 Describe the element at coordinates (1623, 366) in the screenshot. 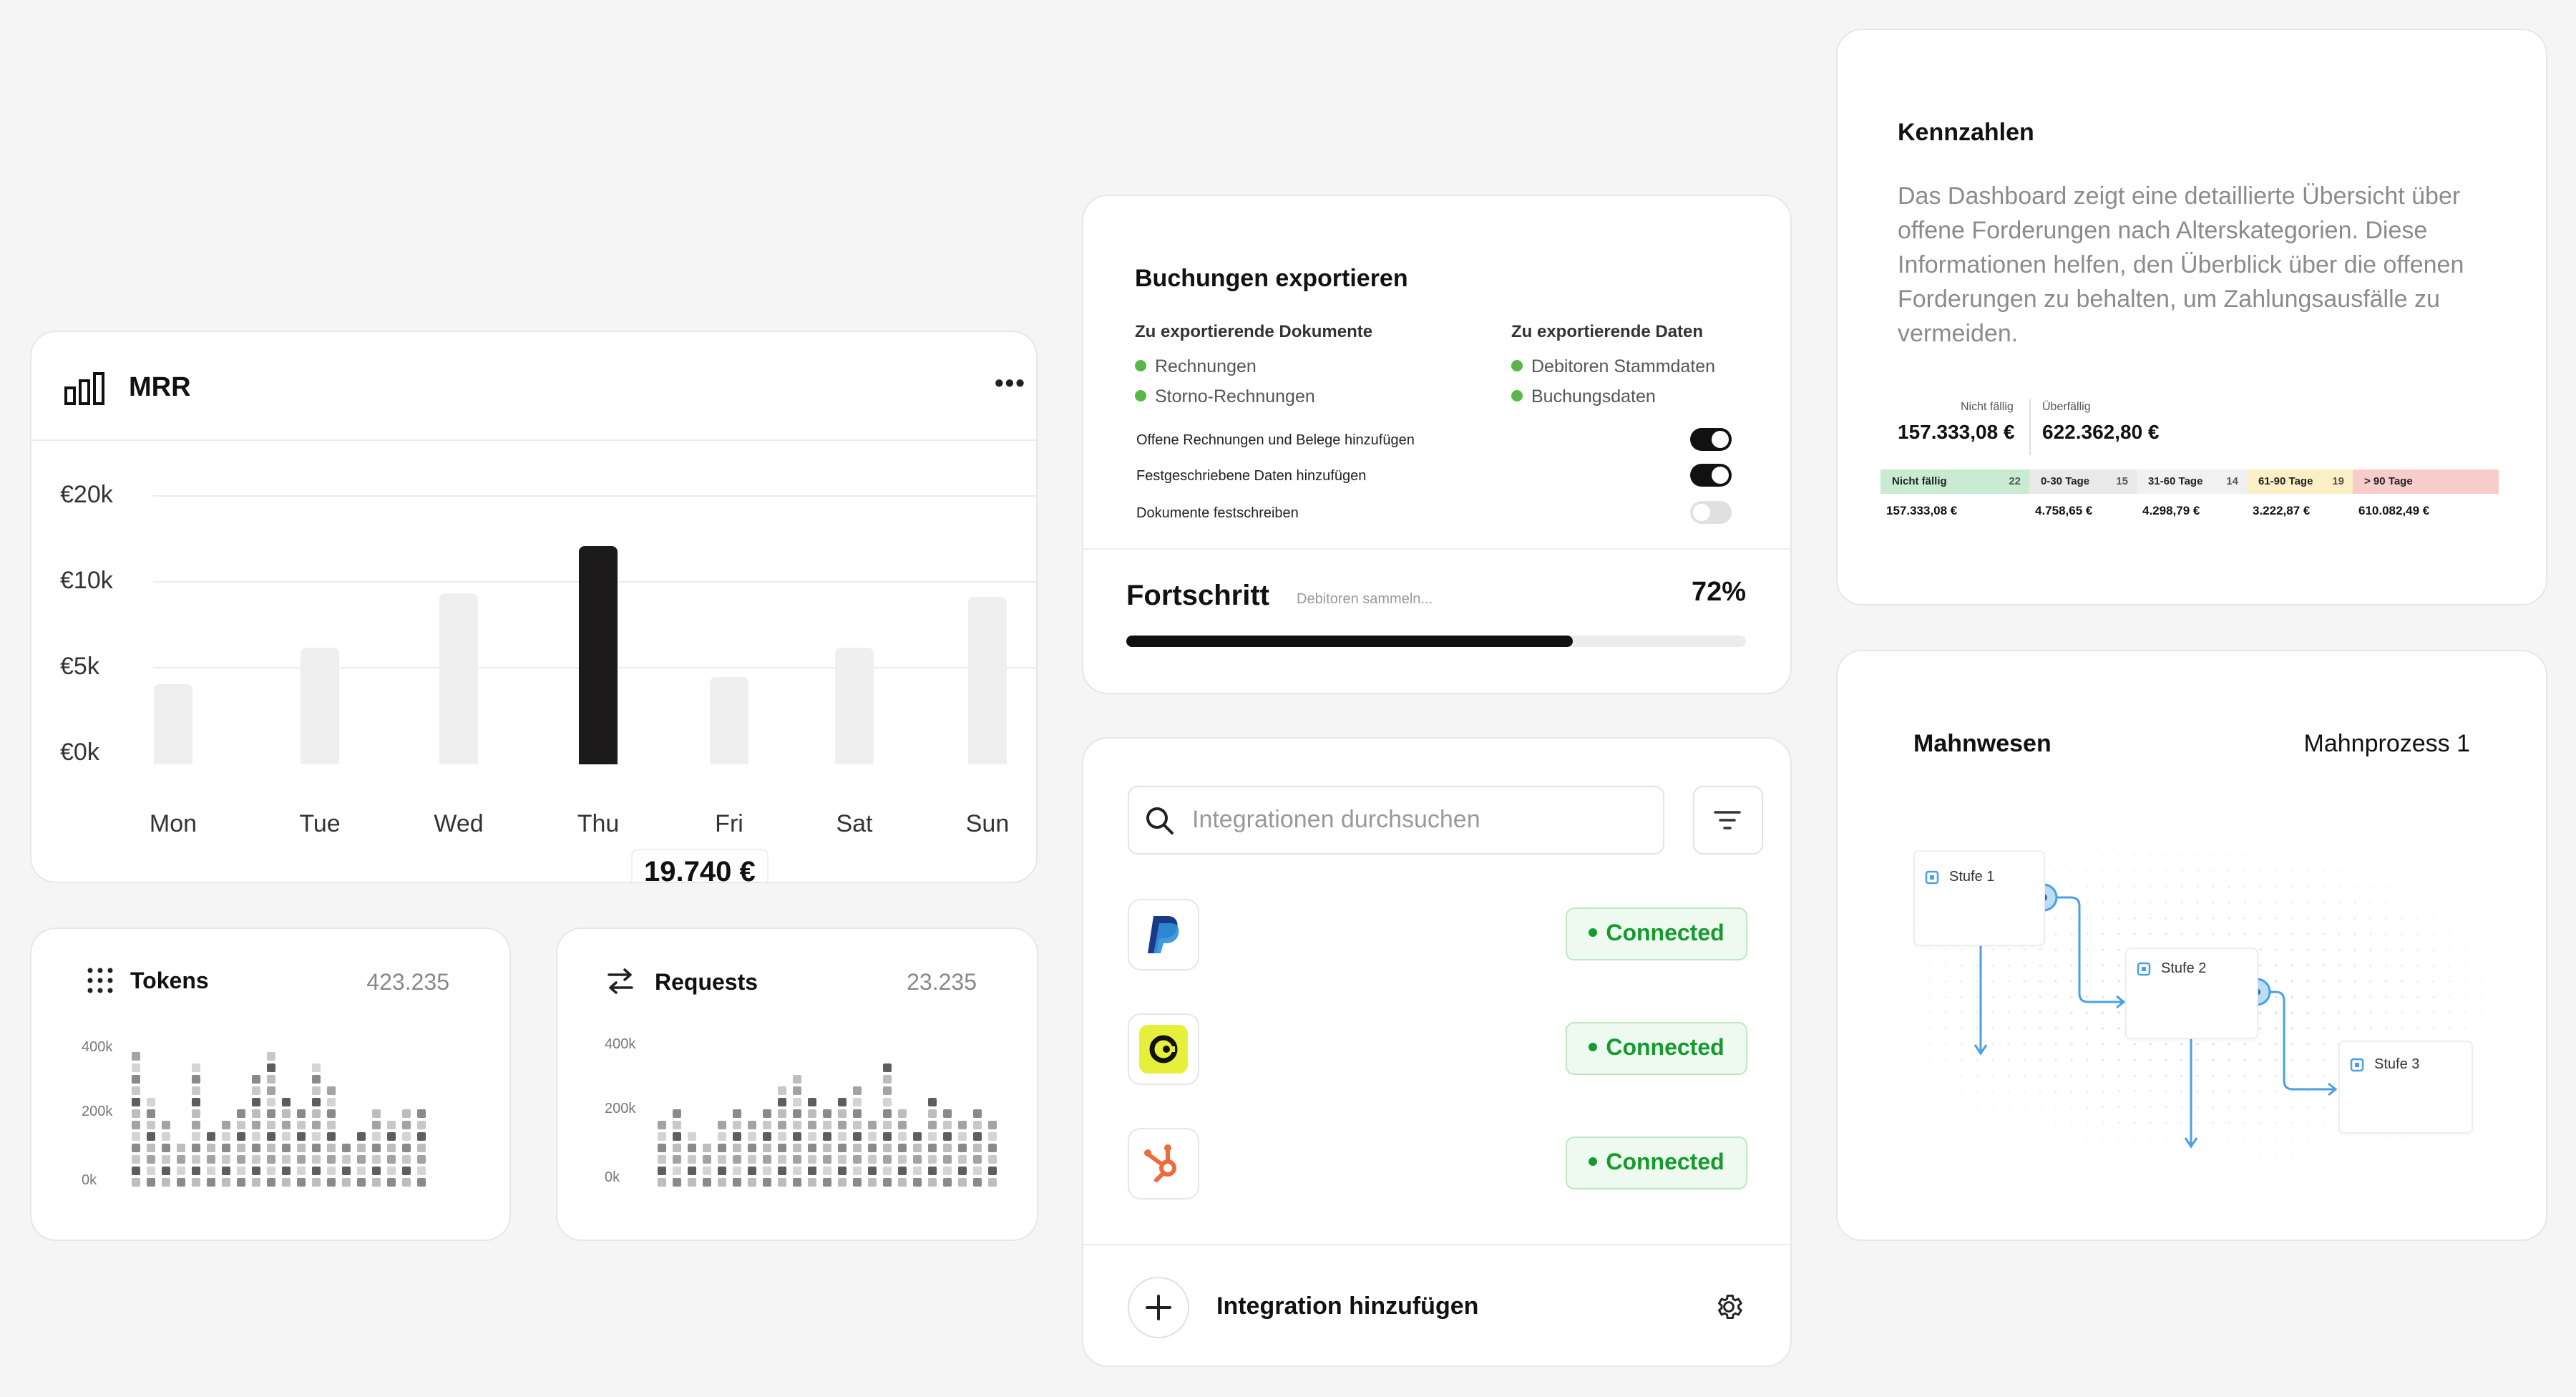

I see `data-item-label: Debitoren Stammdaten` at that location.